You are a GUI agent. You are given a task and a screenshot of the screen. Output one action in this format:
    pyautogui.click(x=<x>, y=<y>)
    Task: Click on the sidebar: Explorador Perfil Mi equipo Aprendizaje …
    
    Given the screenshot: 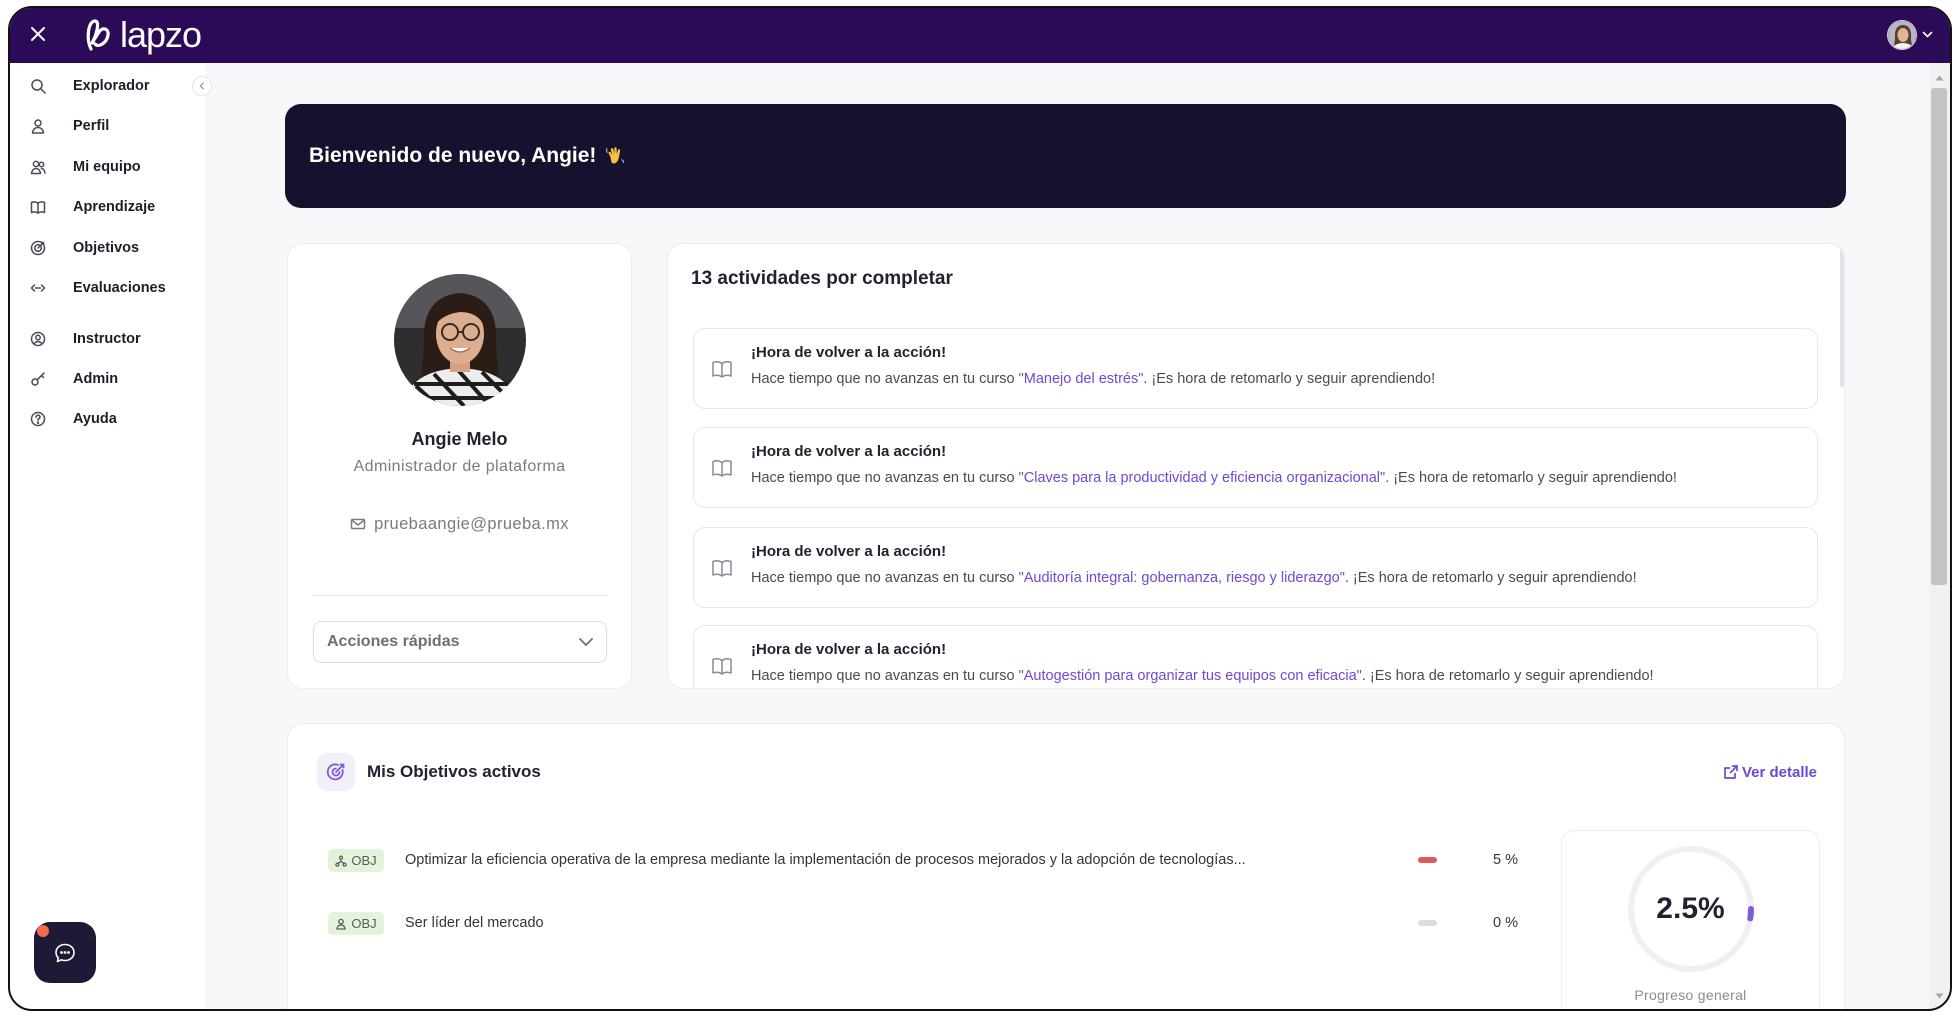 What is the action you would take?
    pyautogui.click(x=107, y=536)
    